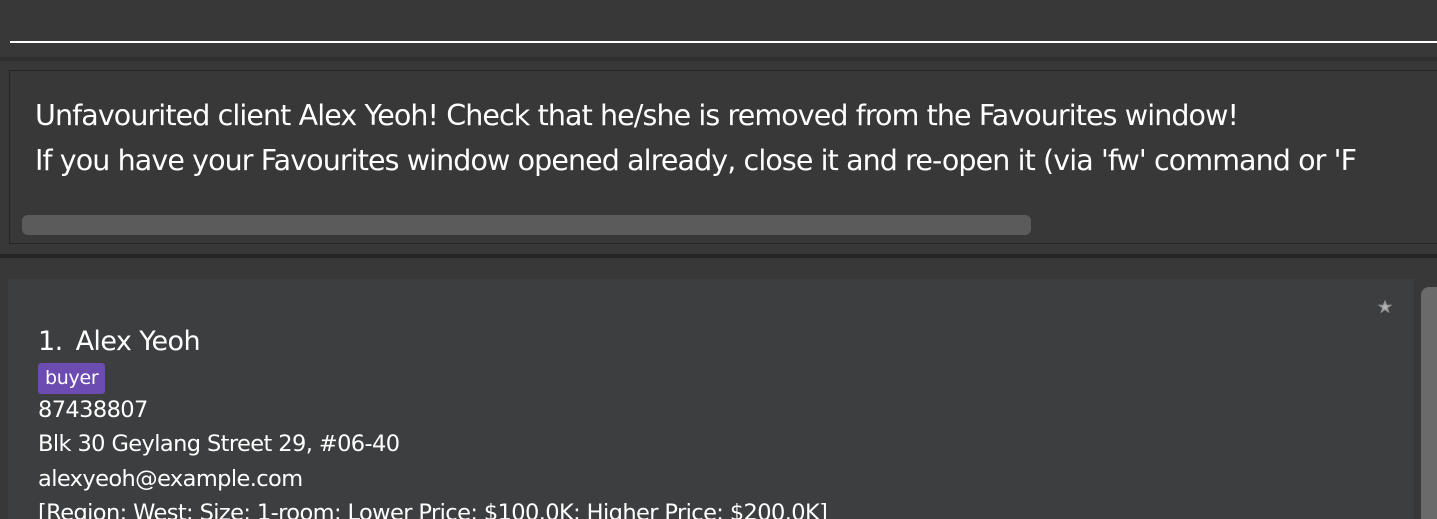 This screenshot has height=519, width=1437. What do you see at coordinates (138, 341) in the screenshot?
I see `person-name: Alex Yeoh` at bounding box center [138, 341].